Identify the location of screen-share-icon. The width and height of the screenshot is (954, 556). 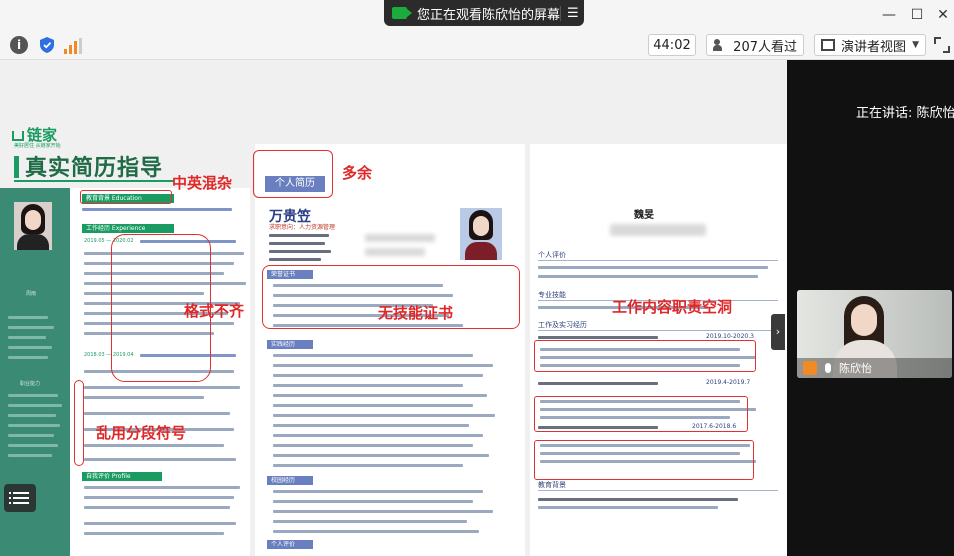
(402, 13).